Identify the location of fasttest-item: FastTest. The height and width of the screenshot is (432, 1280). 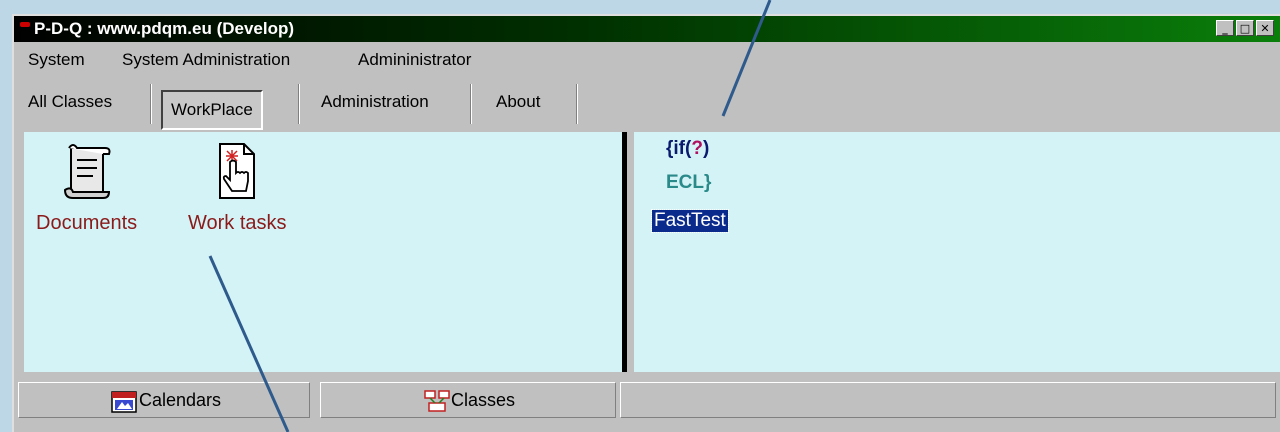
(690, 221).